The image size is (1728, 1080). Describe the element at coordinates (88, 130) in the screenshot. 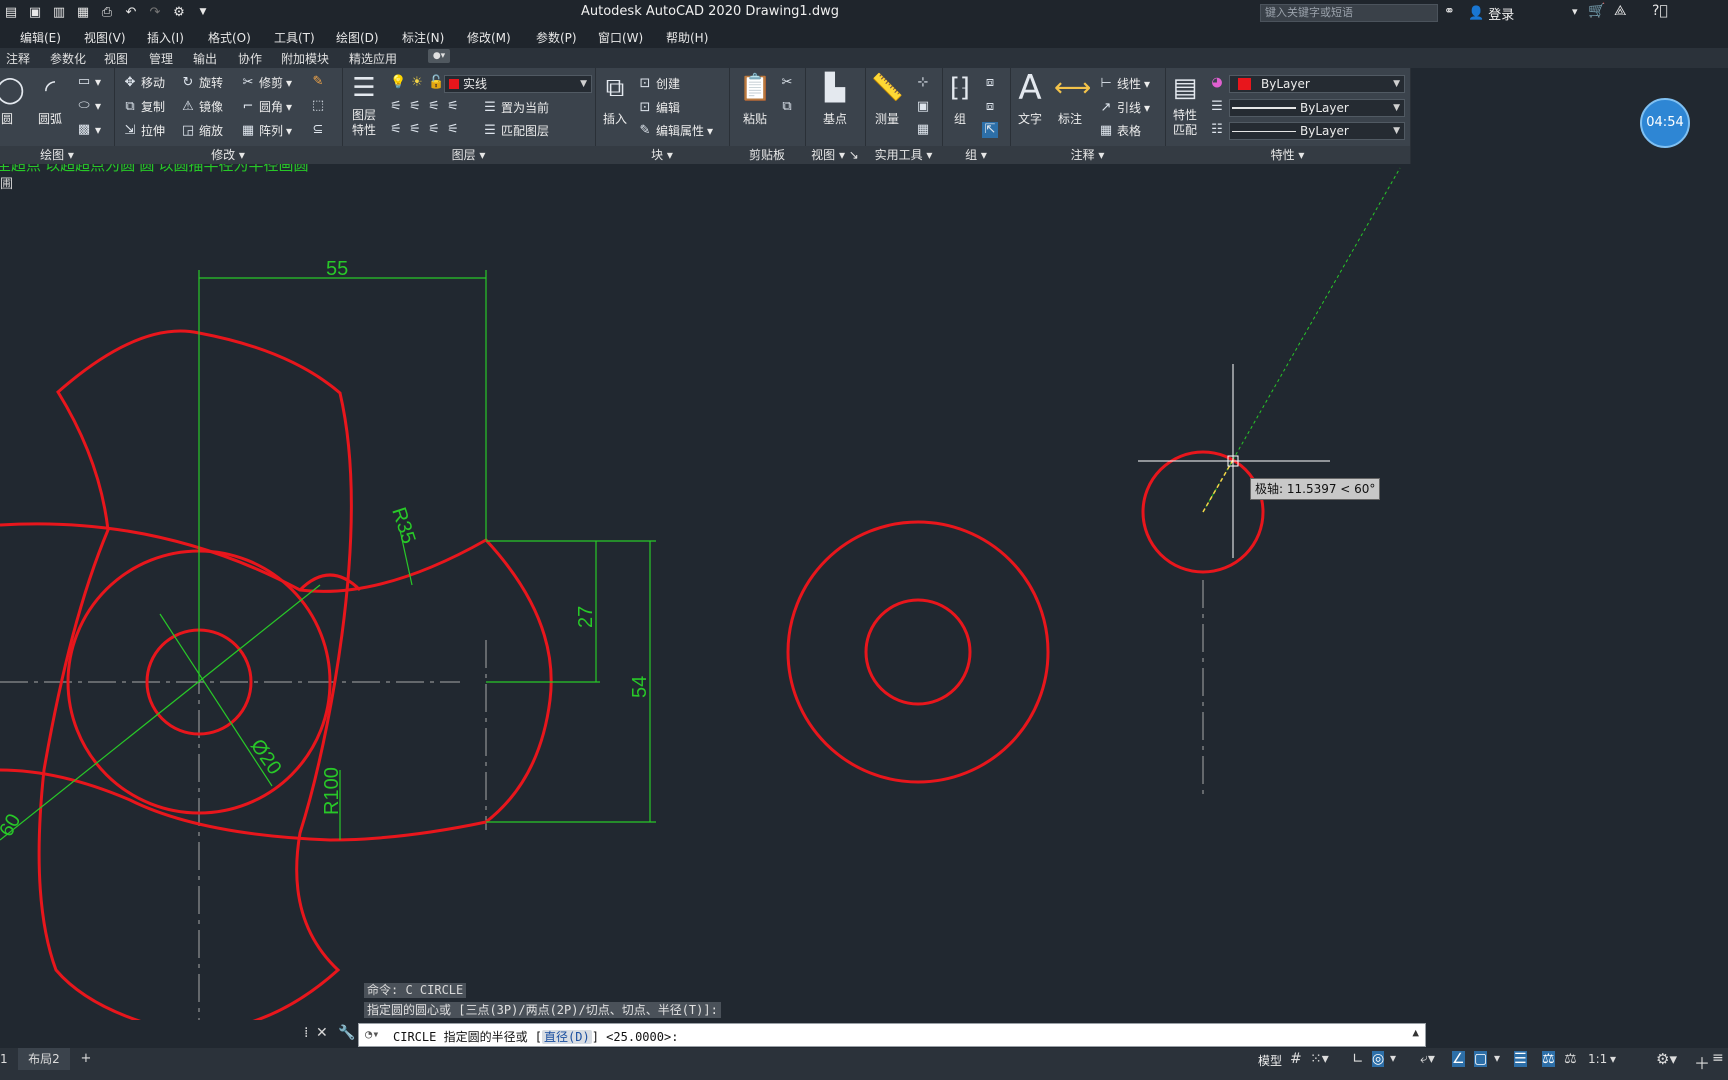

I see `hatch-icon: ▩ ▾` at that location.